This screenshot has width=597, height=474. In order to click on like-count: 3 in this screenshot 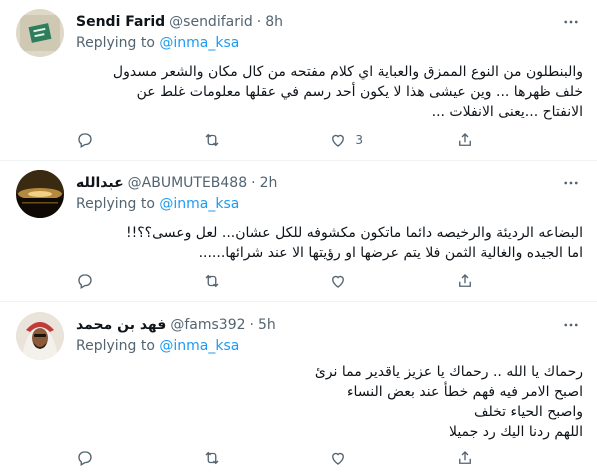, I will do `click(359, 140)`.